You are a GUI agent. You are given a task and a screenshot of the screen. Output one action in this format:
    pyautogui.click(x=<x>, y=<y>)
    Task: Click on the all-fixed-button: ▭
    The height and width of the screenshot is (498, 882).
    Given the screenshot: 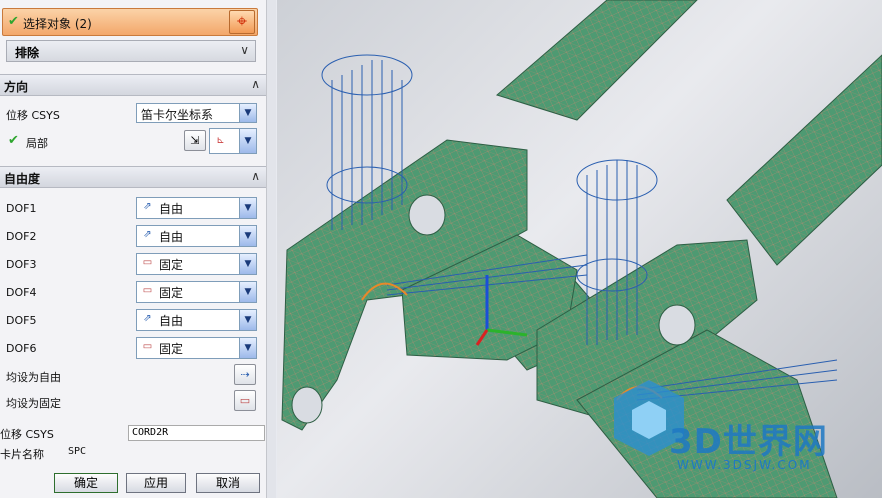 What is the action you would take?
    pyautogui.click(x=245, y=400)
    